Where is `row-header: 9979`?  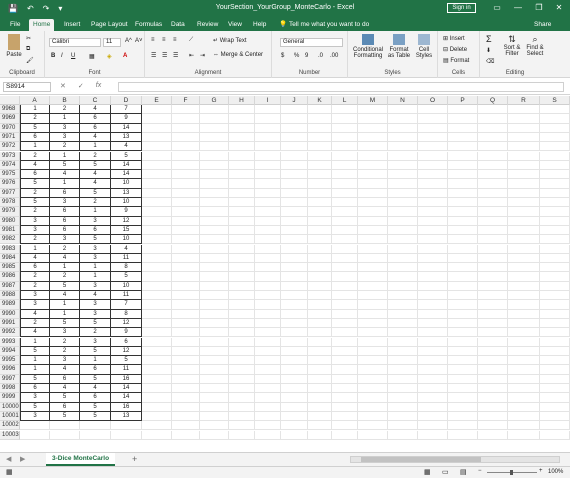 row-header: 9979 is located at coordinates (10, 212).